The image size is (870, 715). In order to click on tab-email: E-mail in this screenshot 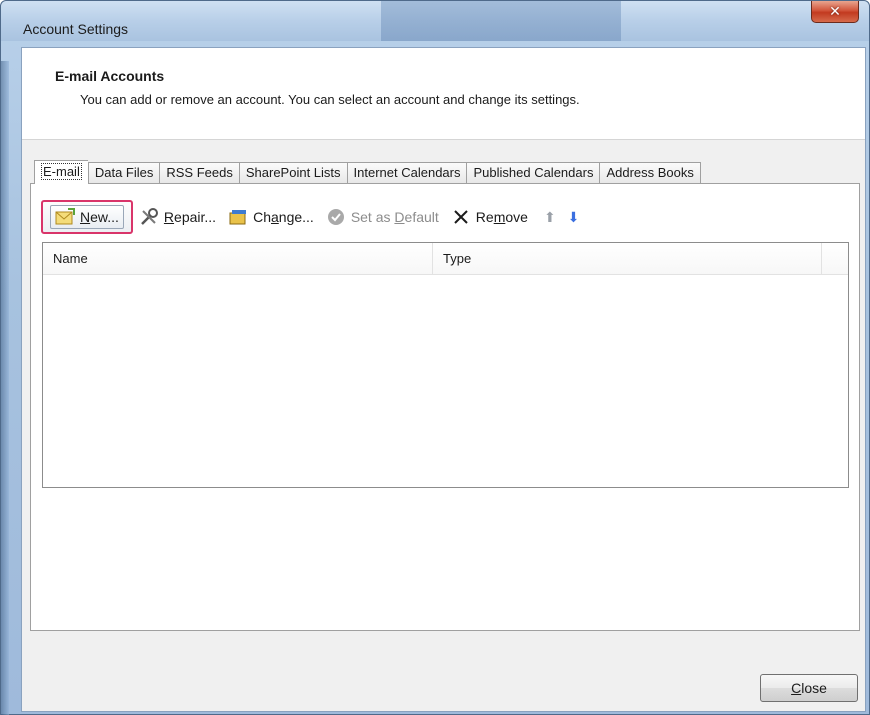, I will do `click(61, 172)`.